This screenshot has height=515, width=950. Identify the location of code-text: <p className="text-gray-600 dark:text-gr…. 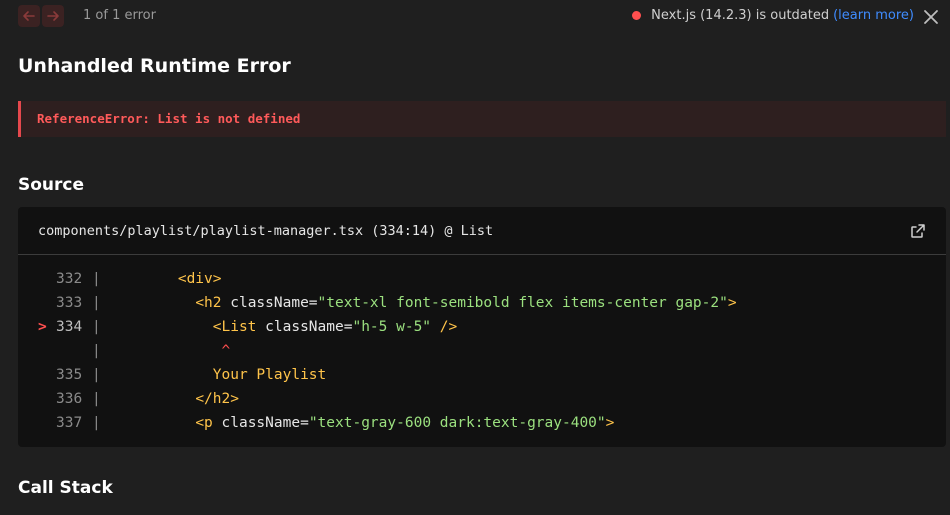
(361, 423).